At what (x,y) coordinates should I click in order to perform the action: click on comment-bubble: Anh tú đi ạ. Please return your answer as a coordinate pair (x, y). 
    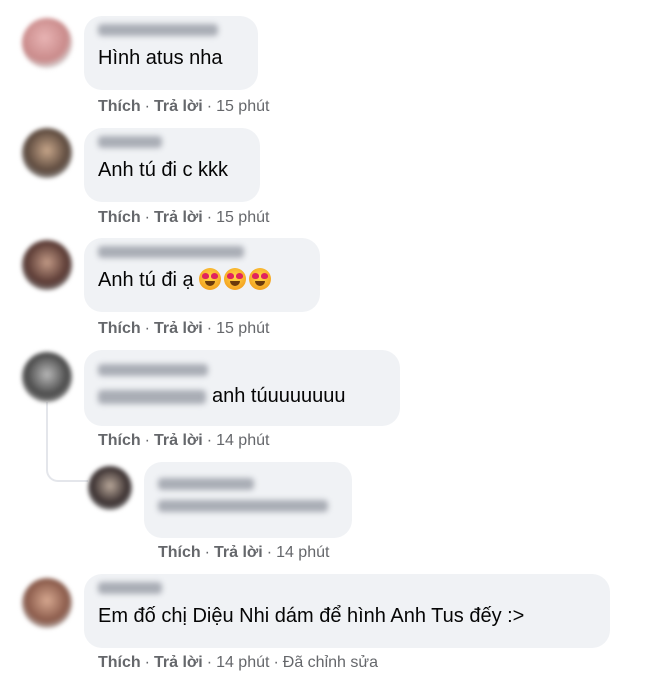
    Looking at the image, I should click on (202, 275).